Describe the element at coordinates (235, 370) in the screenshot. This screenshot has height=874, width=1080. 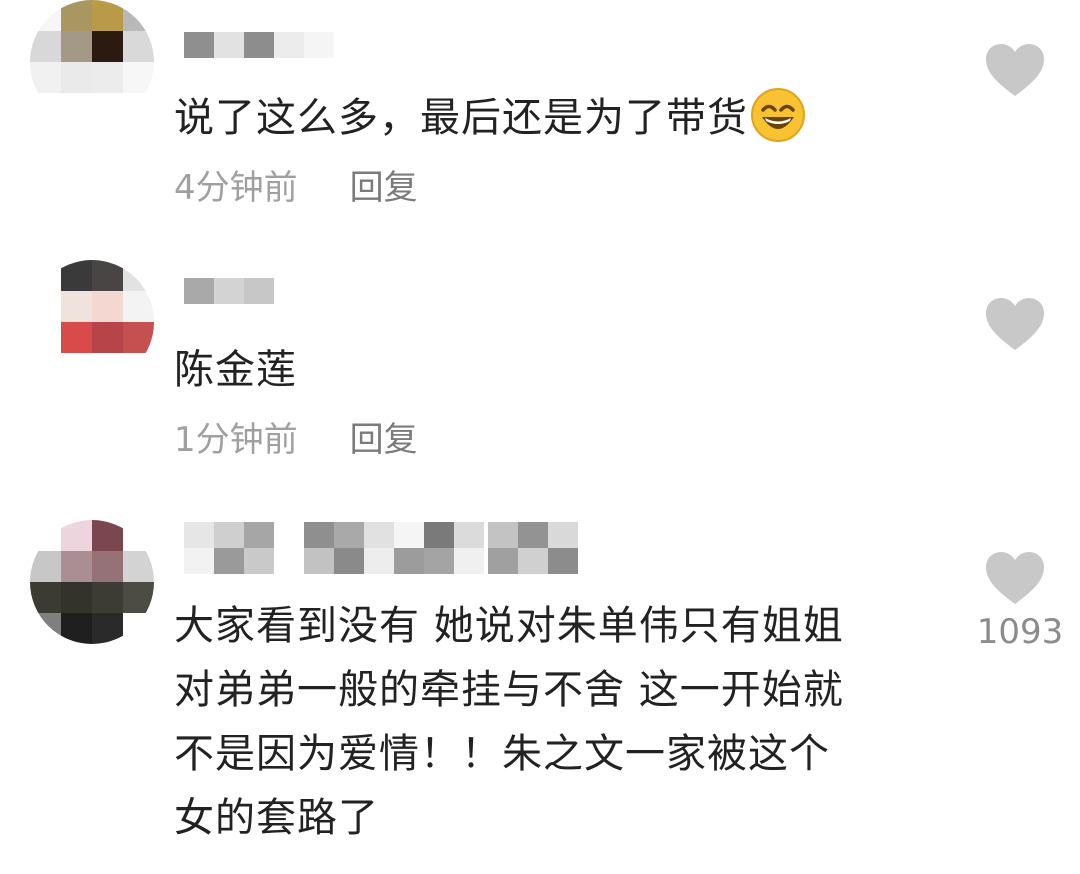
I see `comment-text: 陈金莲` at that location.